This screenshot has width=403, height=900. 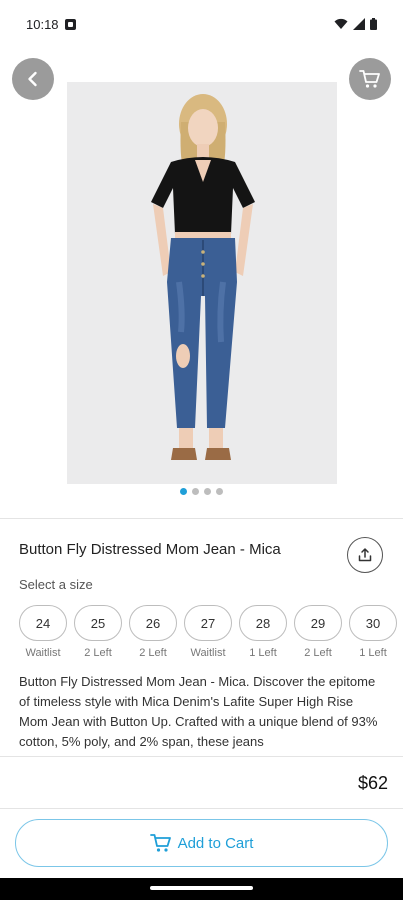 I want to click on size-pill-24: 24, so click(x=43, y=623).